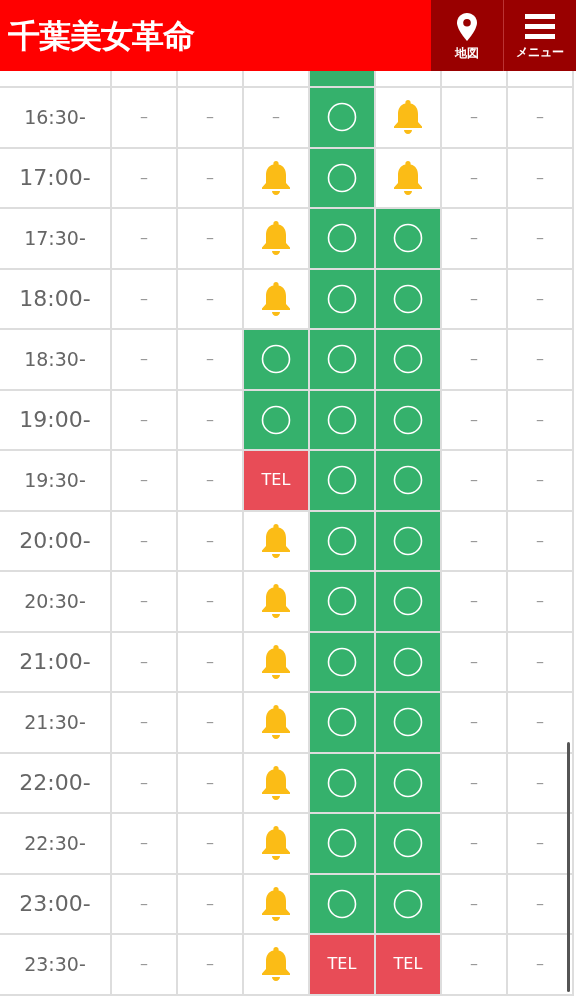 This screenshot has height=1001, width=576. Describe the element at coordinates (467, 26) in the screenshot. I see `map-pin-icon` at that location.